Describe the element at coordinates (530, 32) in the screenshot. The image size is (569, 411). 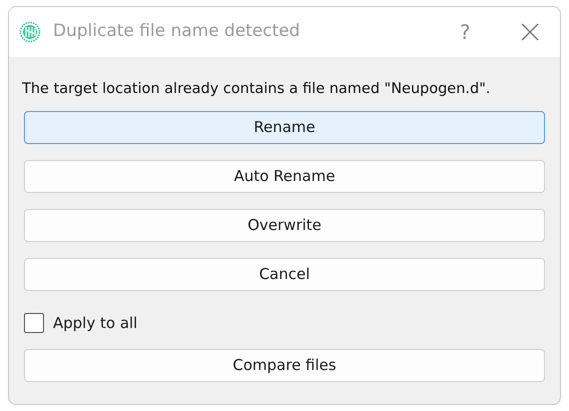
I see `close-icon` at that location.